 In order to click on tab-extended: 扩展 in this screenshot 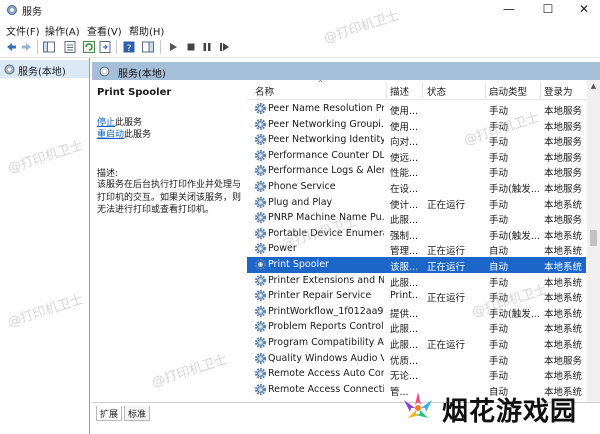, I will do `click(109, 413)`.